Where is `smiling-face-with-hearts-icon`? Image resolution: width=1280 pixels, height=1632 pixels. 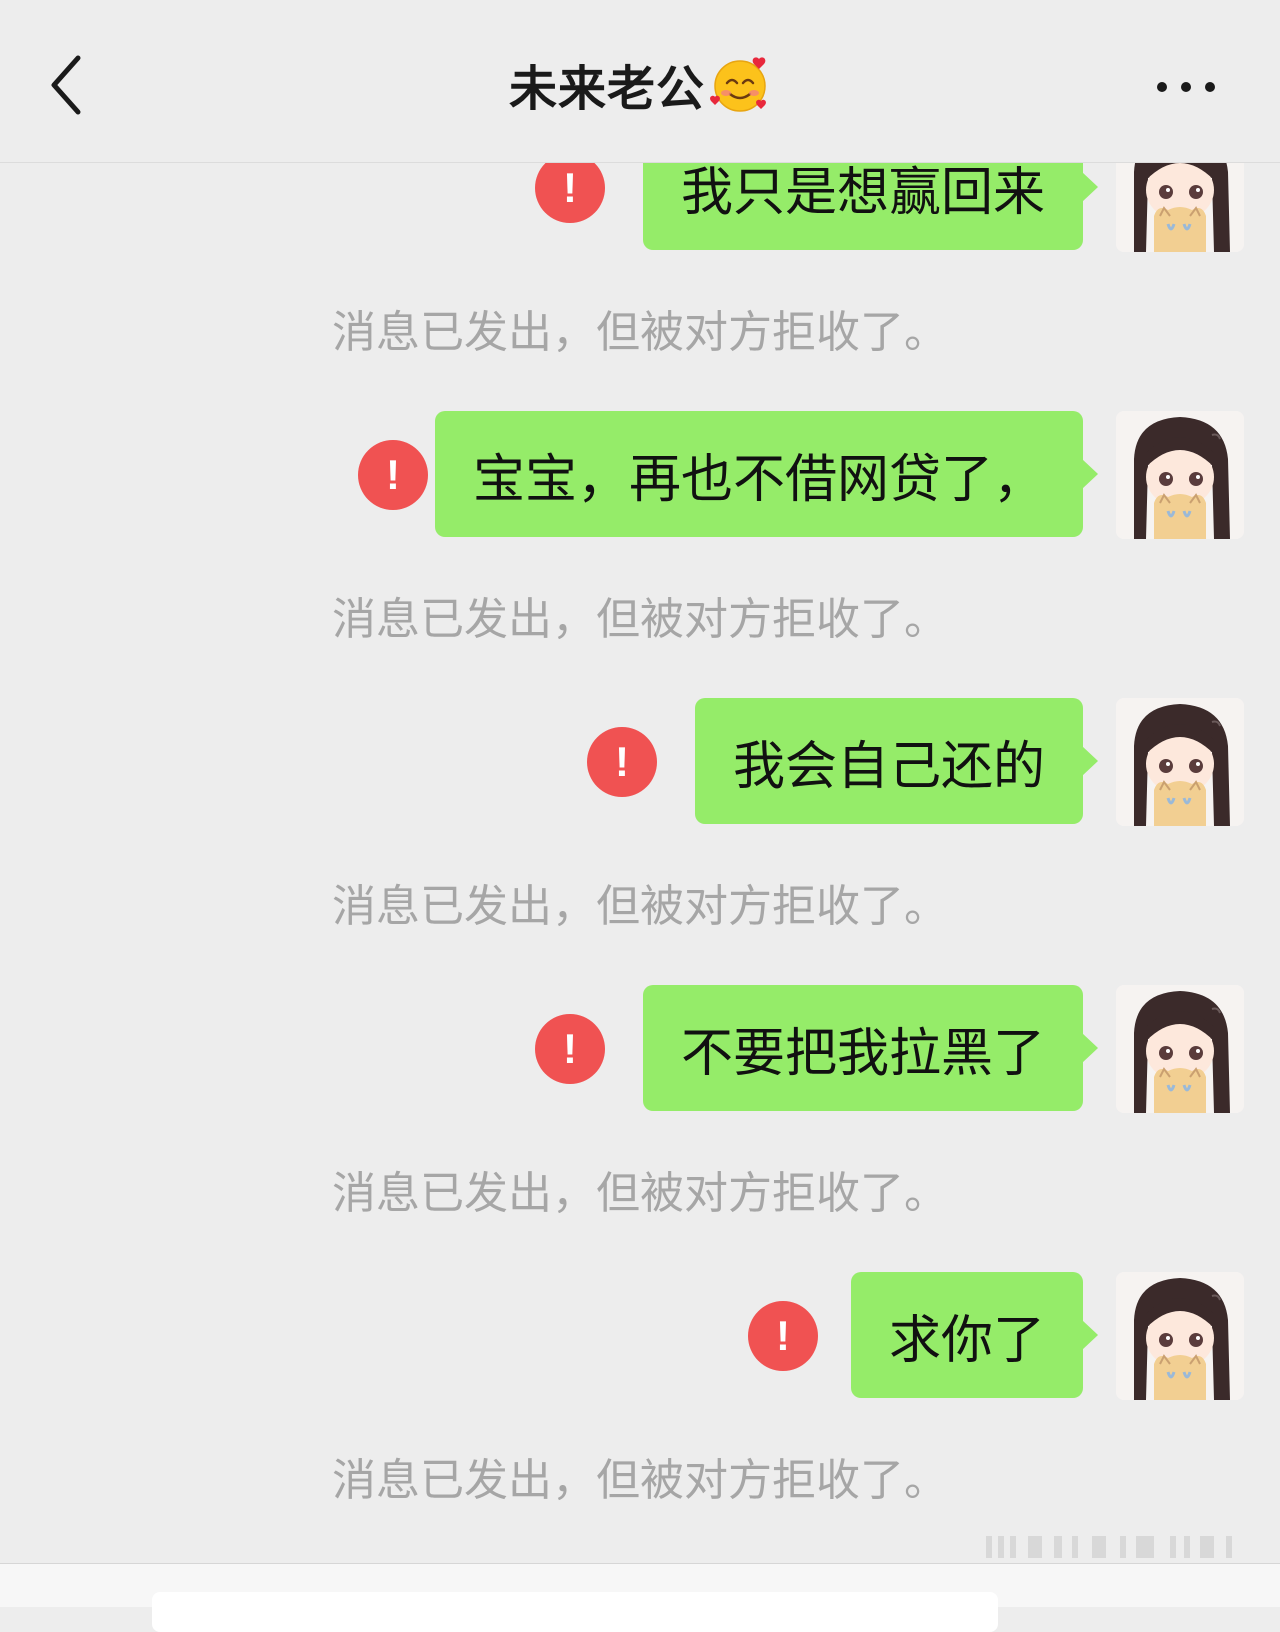
smiling-face-with-hearts-icon is located at coordinates (738, 84).